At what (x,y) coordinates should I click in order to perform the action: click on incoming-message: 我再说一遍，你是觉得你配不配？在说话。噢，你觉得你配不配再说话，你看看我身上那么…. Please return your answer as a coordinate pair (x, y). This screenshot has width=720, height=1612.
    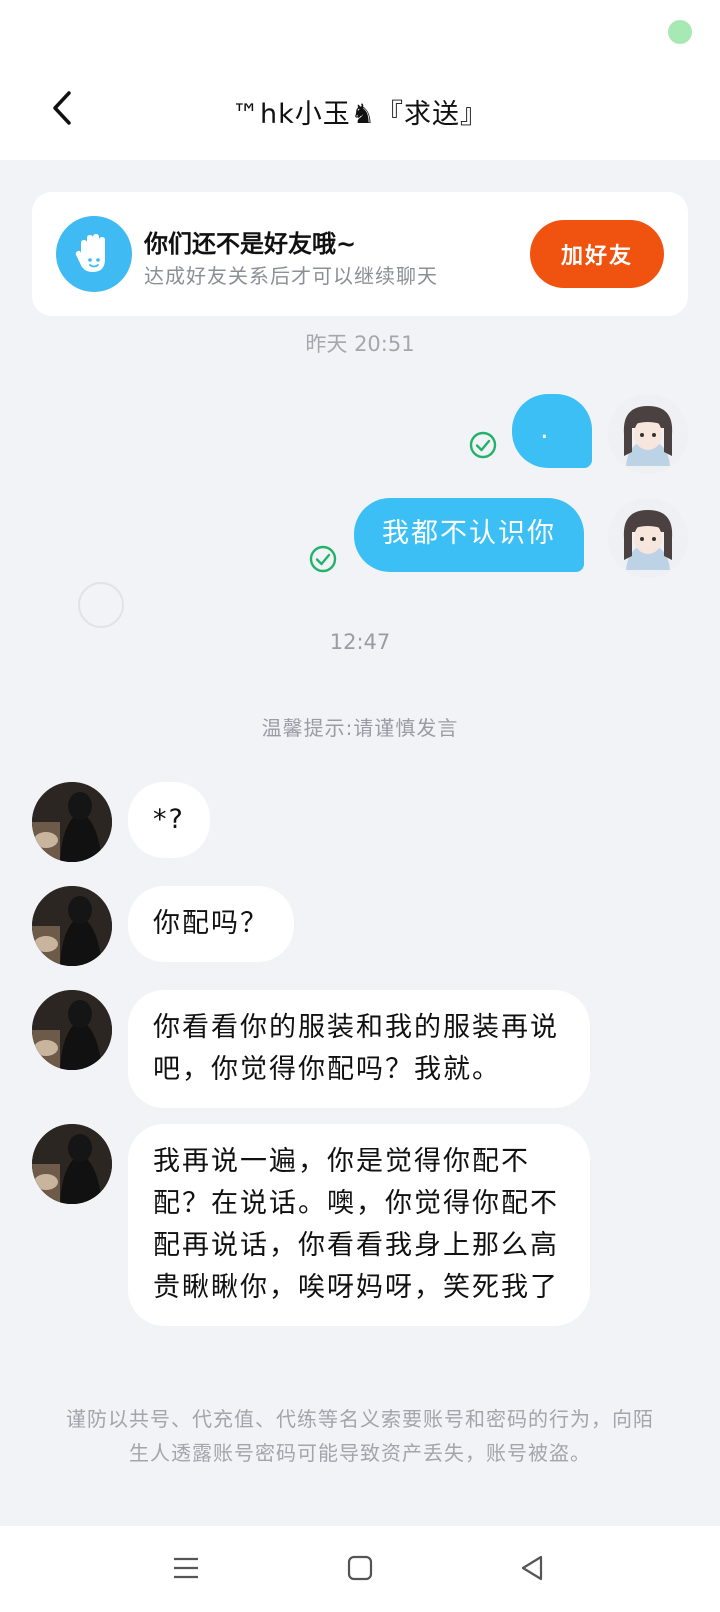
    Looking at the image, I should click on (359, 1225).